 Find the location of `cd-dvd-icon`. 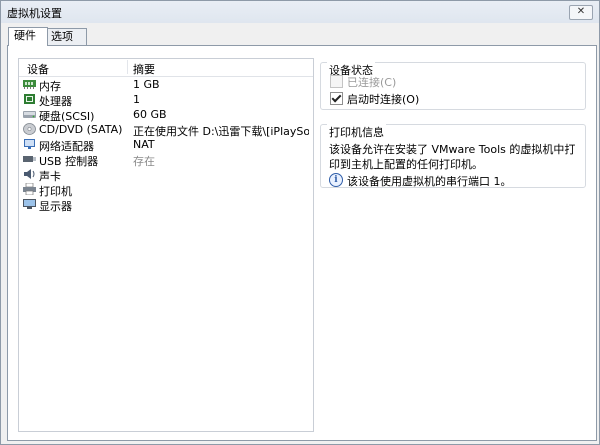

cd-dvd-icon is located at coordinates (29, 129).